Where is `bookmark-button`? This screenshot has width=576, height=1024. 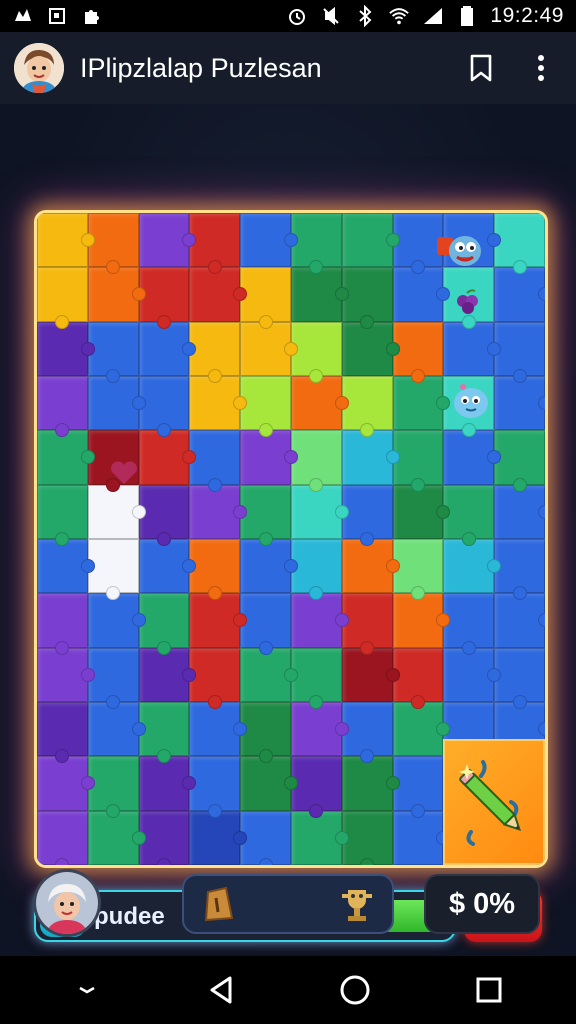 bookmark-button is located at coordinates (481, 68).